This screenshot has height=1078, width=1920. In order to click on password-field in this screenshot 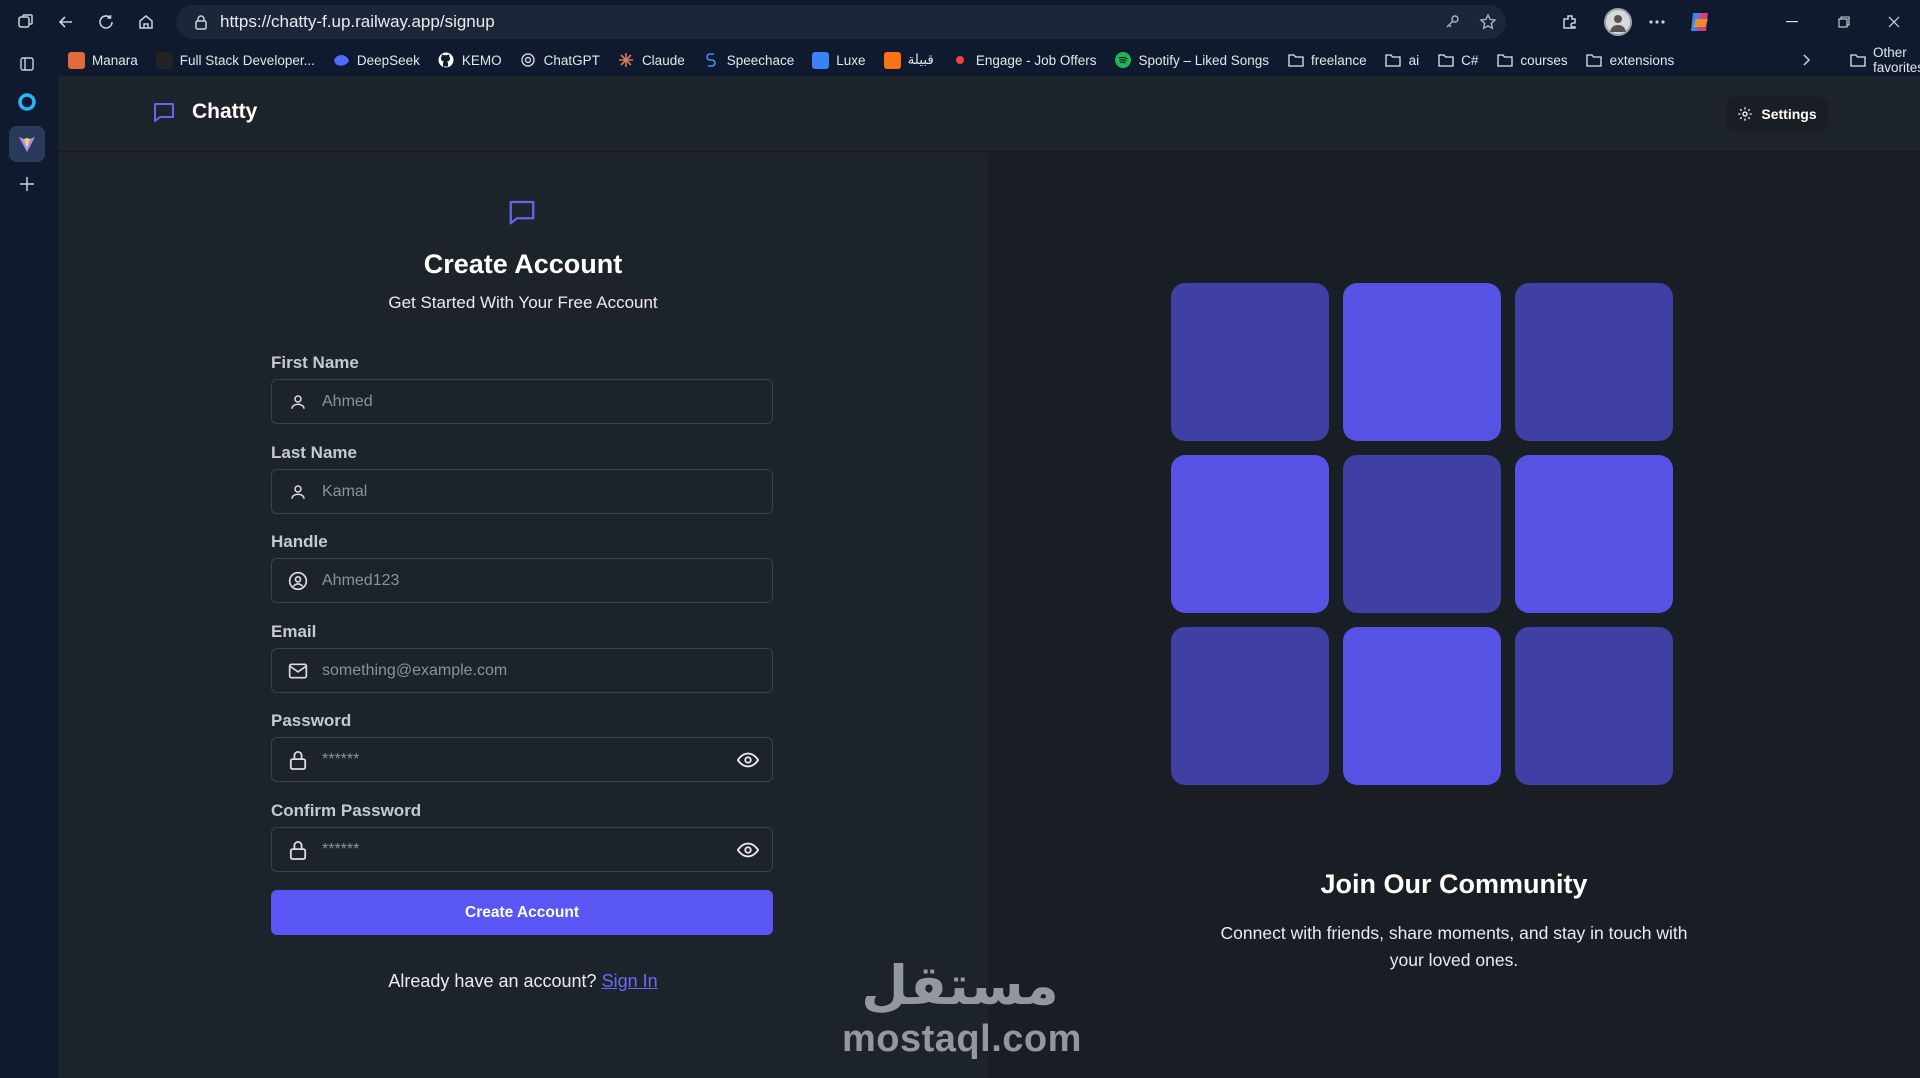, I will do `click(522, 759)`.